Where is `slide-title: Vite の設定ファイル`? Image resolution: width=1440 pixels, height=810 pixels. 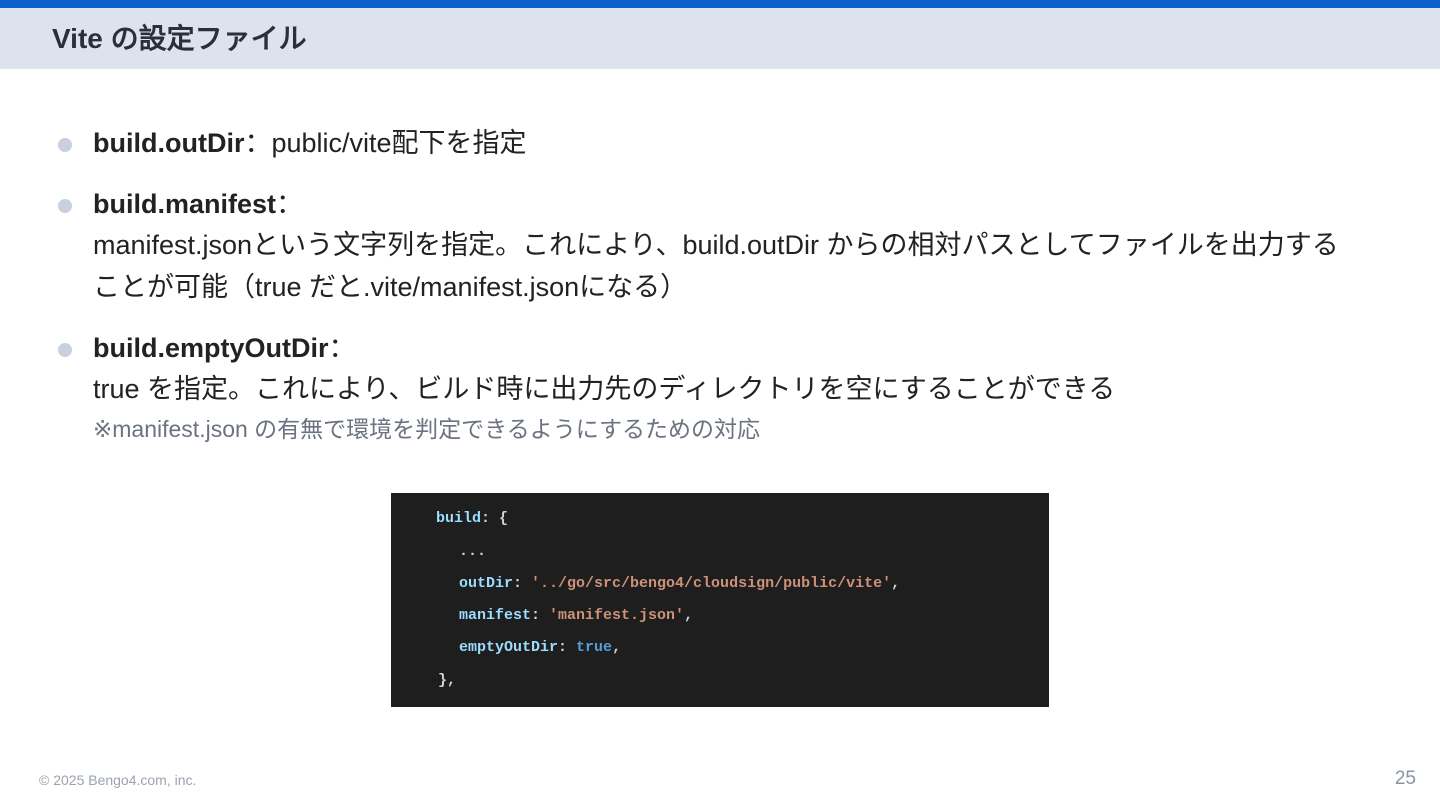
slide-title: Vite の設定ファイル is located at coordinates (179, 38).